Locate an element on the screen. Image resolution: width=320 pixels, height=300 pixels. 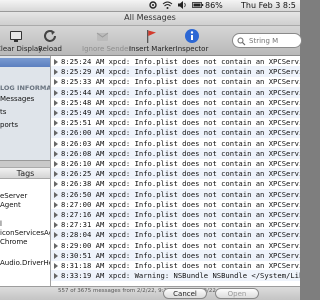
battery-icon is located at coordinates (198, 5).